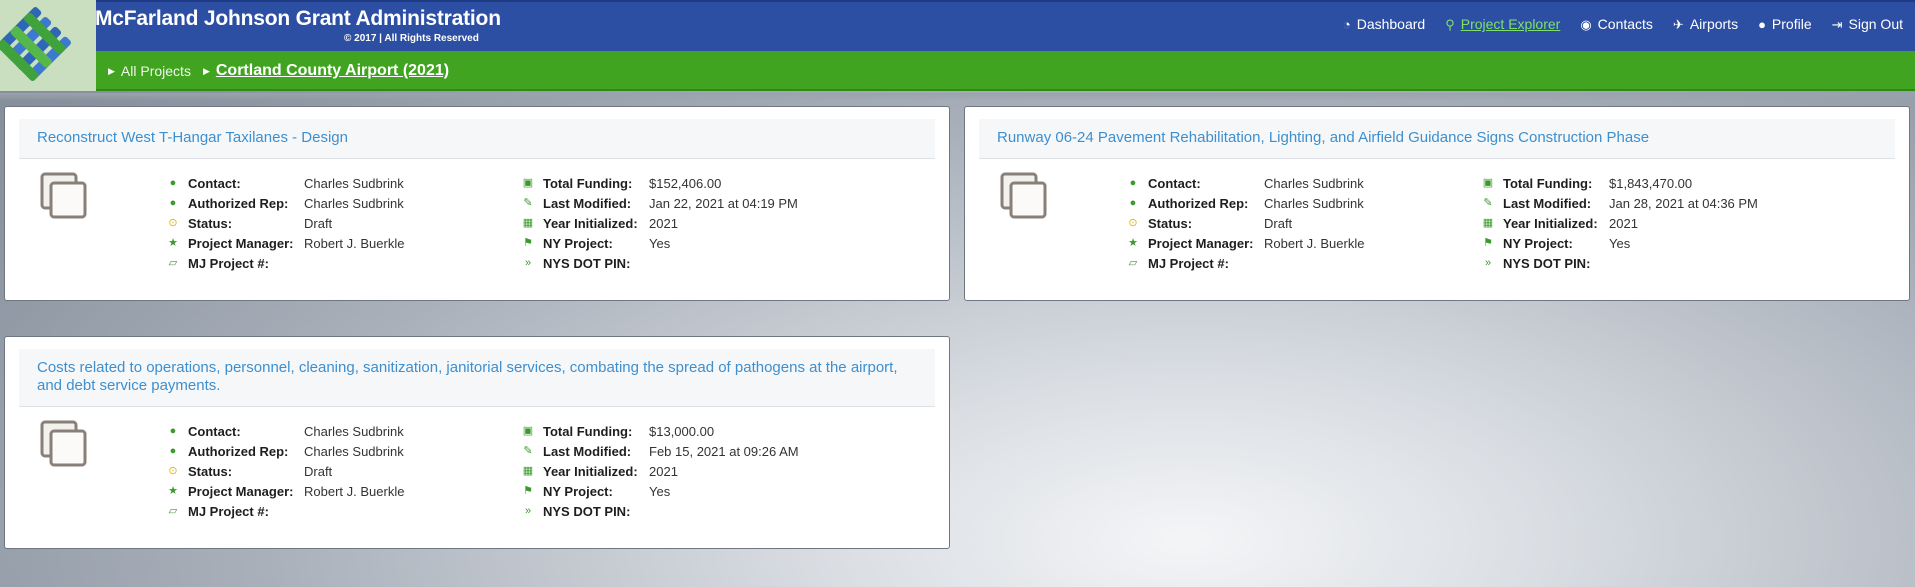 The image size is (1915, 587). What do you see at coordinates (48, 45) in the screenshot?
I see `company-logo` at bounding box center [48, 45].